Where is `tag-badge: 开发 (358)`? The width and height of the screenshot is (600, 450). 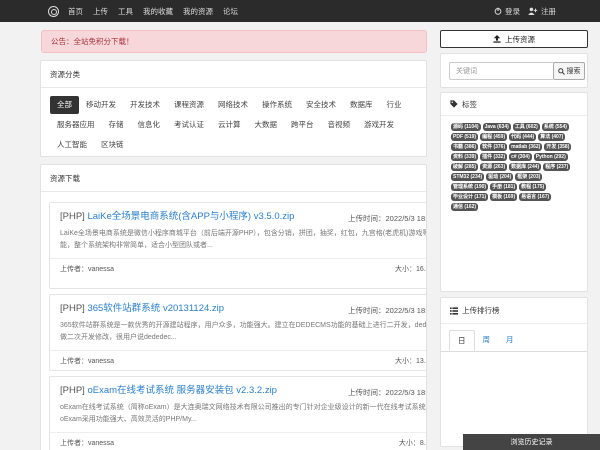
tag-badge: 开发 (358) is located at coordinates (558, 147).